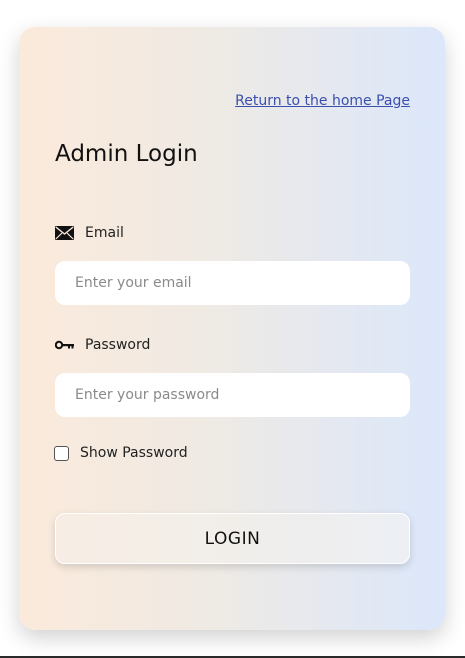  Describe the element at coordinates (232, 283) in the screenshot. I see `email-input` at that location.